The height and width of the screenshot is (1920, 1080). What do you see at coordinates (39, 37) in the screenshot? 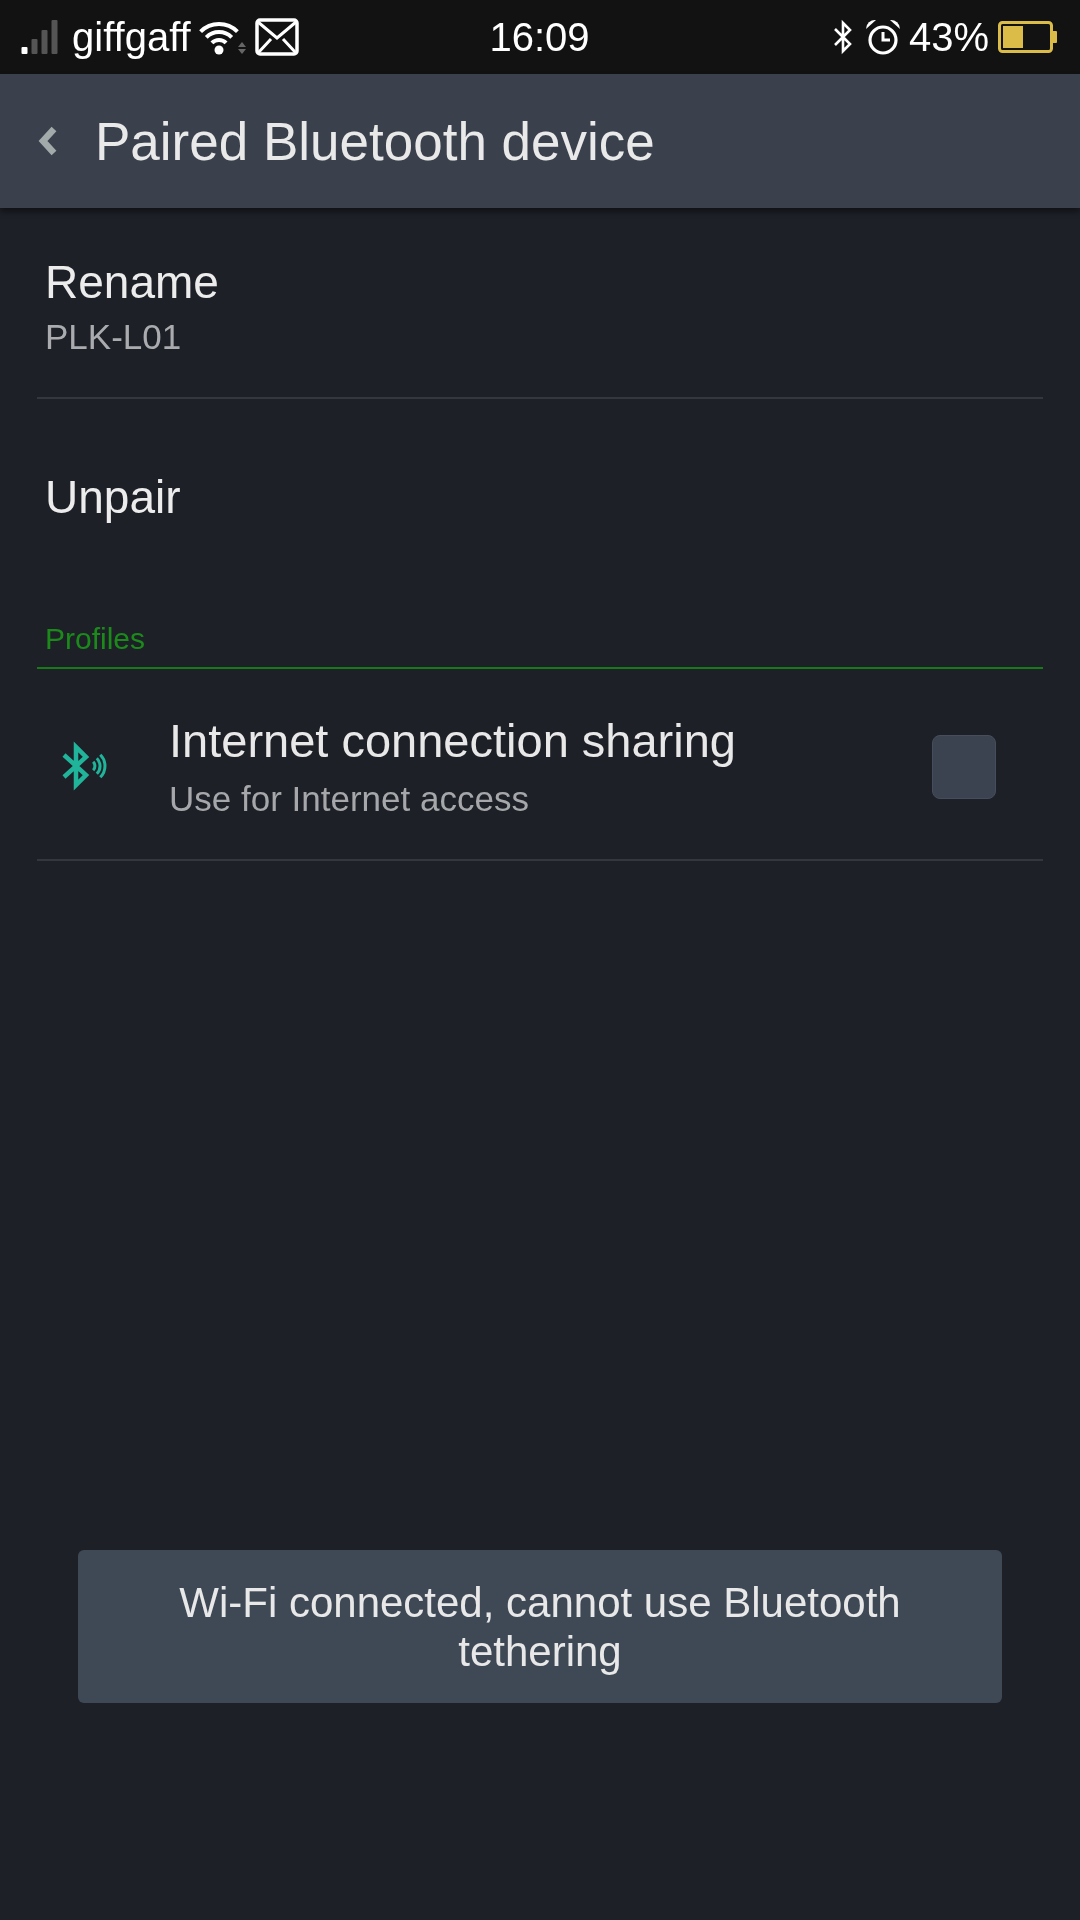
I see `signal-icon` at bounding box center [39, 37].